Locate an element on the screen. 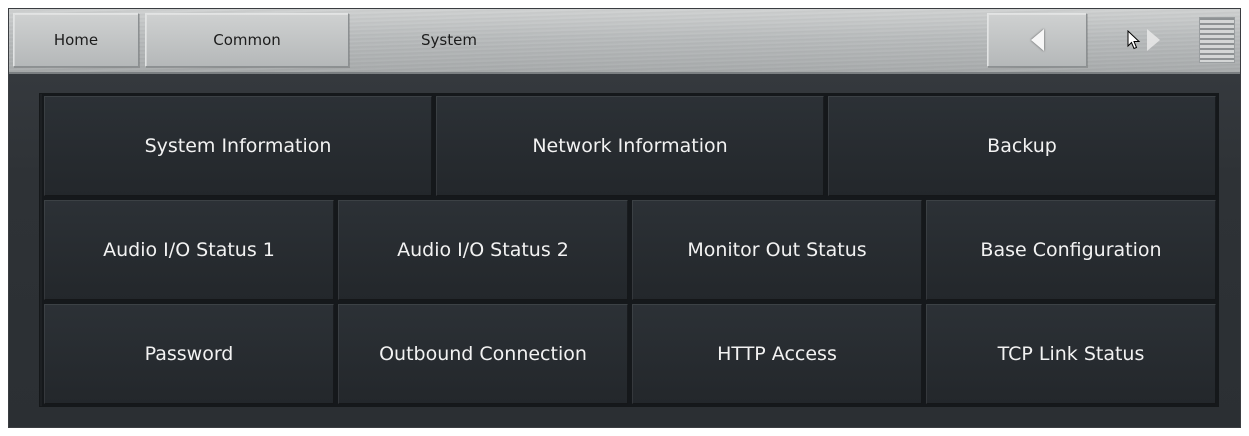 Image resolution: width=1249 pixels, height=436 pixels. forward-button is located at coordinates (1143, 40).